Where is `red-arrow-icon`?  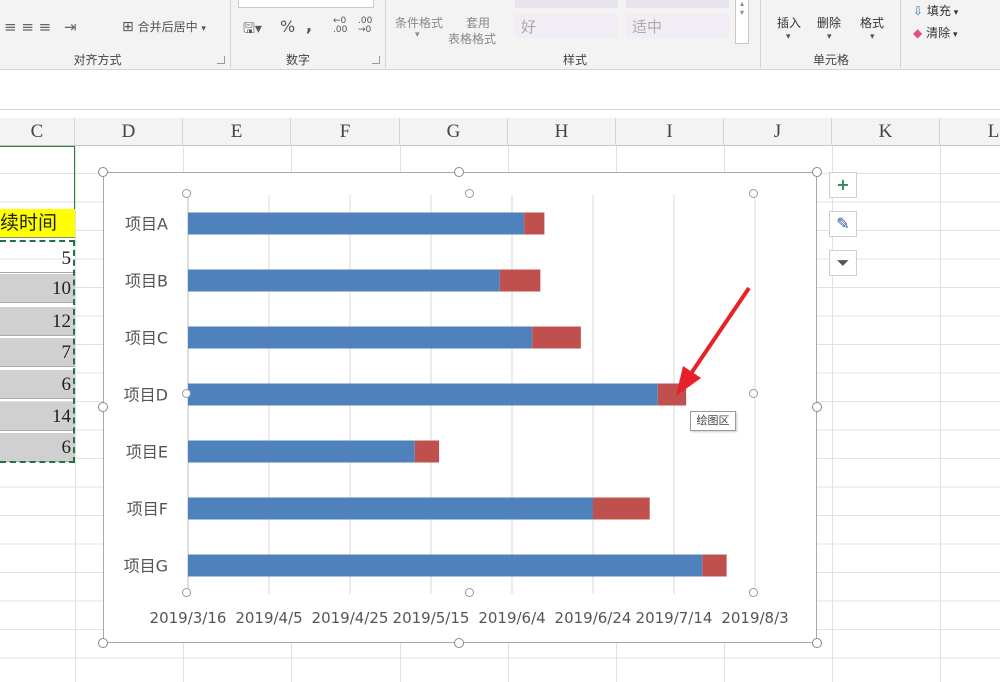
red-arrow-icon is located at coordinates (713, 341).